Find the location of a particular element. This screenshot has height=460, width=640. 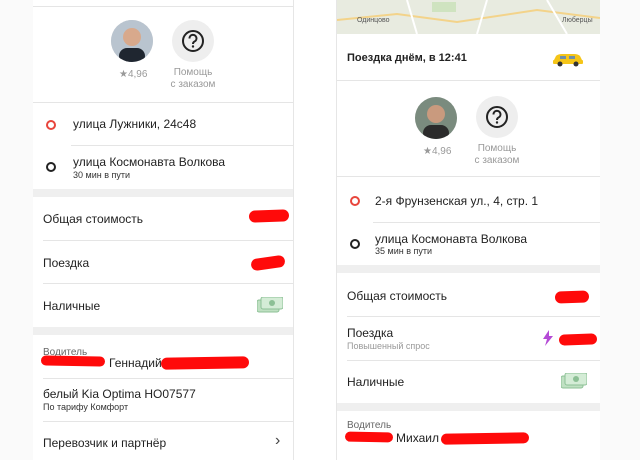

carrier-and-partner-link: Перевозчик и партнёр is located at coordinates (104, 443).